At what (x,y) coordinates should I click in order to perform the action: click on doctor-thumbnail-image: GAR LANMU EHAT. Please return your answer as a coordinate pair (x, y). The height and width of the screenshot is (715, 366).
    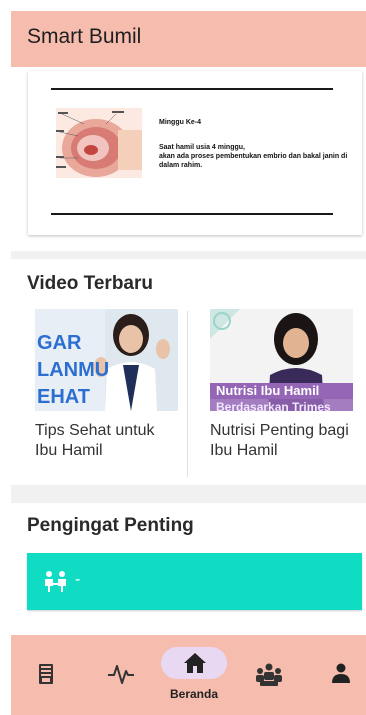
    Looking at the image, I should click on (106, 360).